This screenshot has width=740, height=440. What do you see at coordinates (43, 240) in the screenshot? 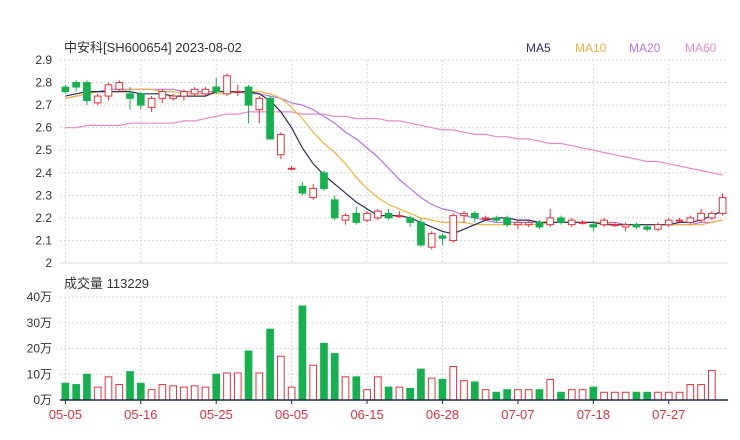
I see `price-tick-label: 2.1` at bounding box center [43, 240].